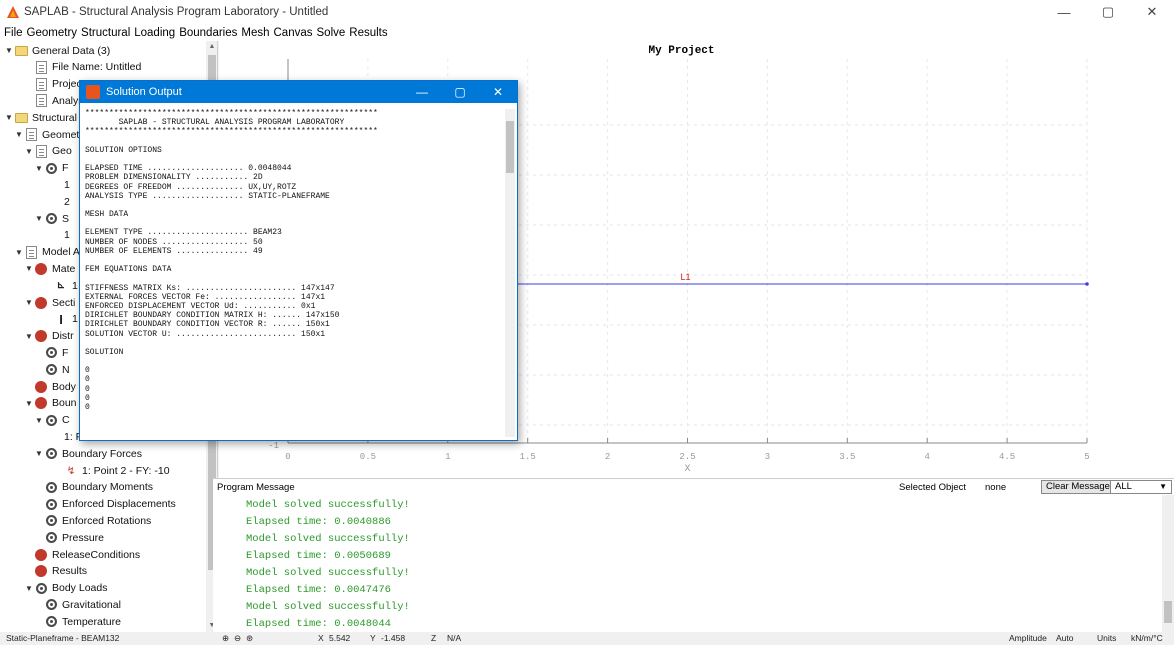  I want to click on tree-item: ⊾ 1, so click(61, 285).